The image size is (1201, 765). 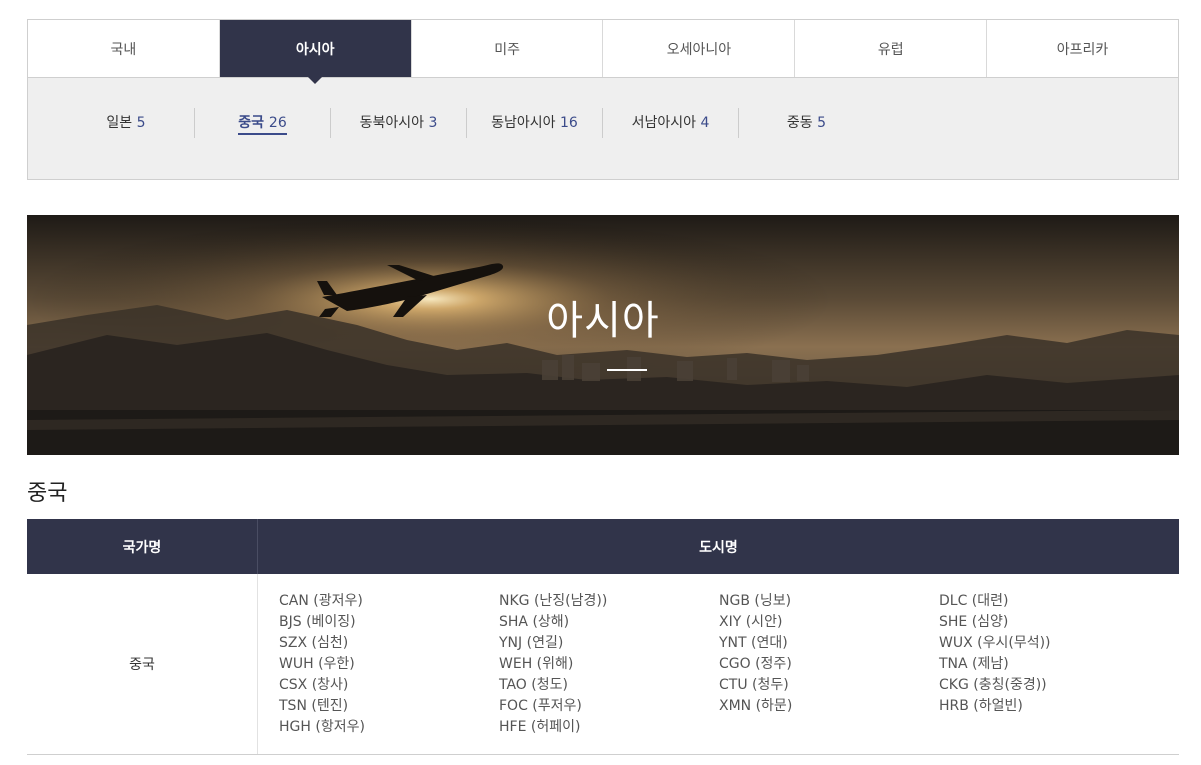 I want to click on city-item: FOC (푸저우), so click(x=540, y=706).